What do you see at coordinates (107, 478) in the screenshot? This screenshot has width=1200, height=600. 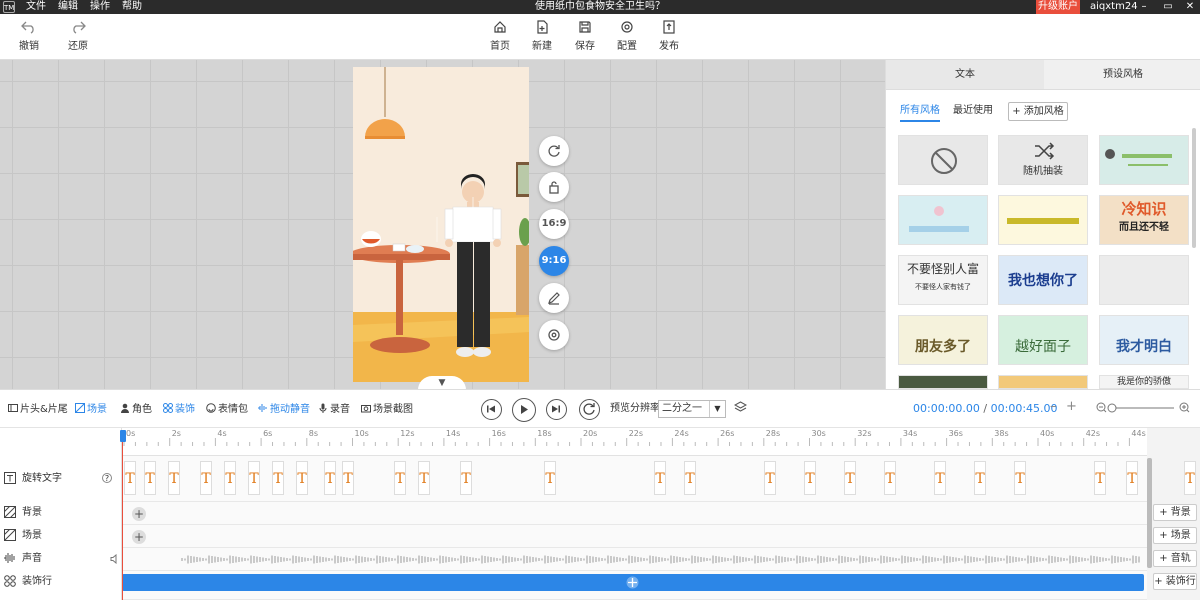 I see `help-icon: ?` at bounding box center [107, 478].